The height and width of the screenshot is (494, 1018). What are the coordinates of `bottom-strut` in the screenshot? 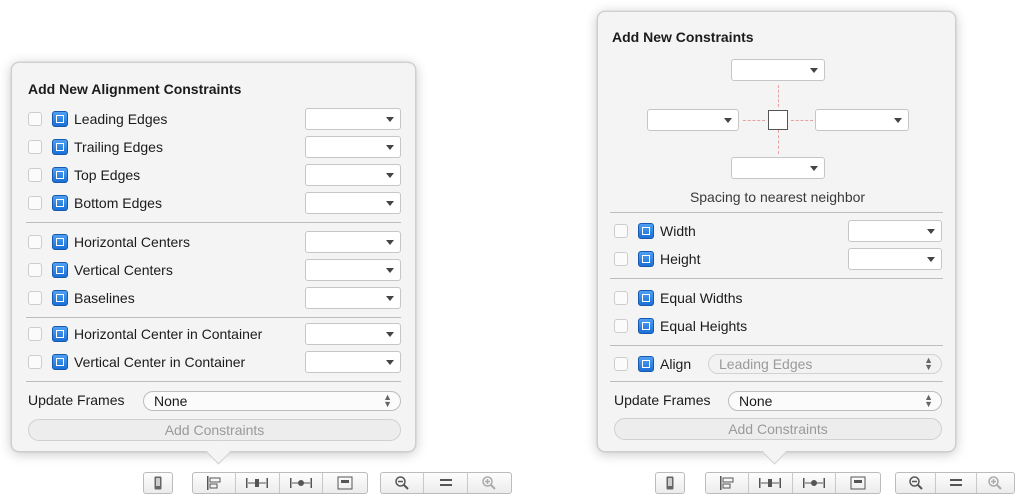 It's located at (778, 142).